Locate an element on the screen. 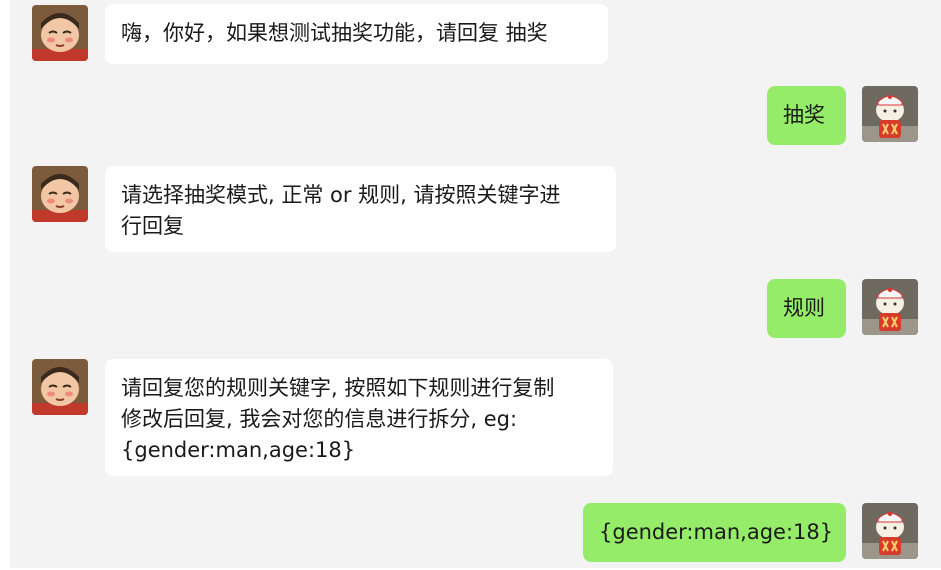  message-text: 抽奖 is located at coordinates (804, 115).